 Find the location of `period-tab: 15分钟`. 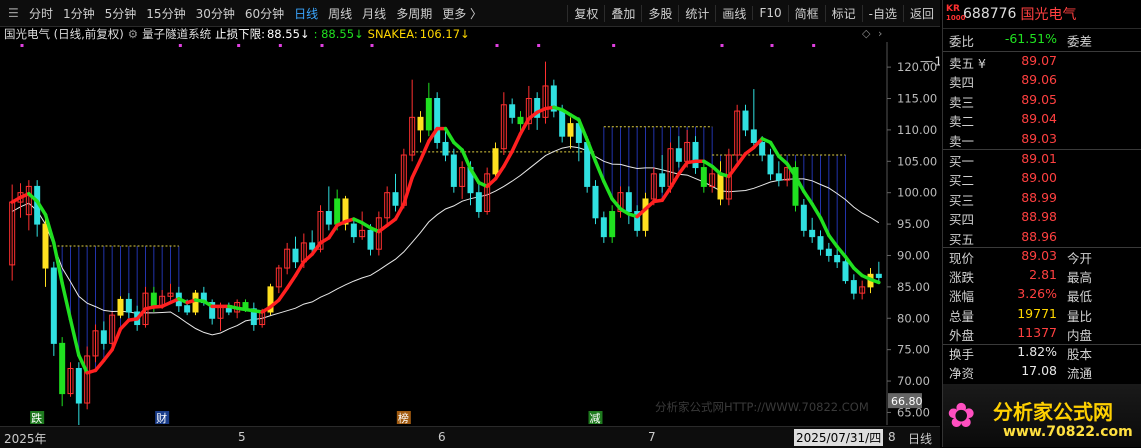

period-tab: 15分钟 is located at coordinates (165, 13).